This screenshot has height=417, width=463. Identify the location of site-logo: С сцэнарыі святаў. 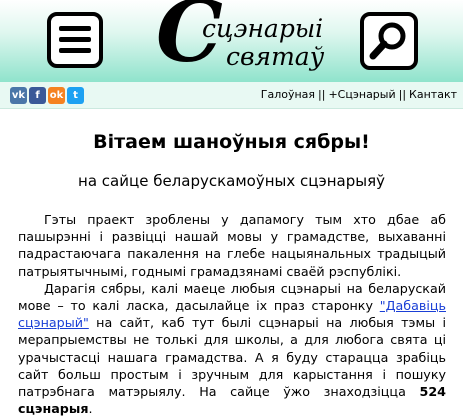
(239, 40).